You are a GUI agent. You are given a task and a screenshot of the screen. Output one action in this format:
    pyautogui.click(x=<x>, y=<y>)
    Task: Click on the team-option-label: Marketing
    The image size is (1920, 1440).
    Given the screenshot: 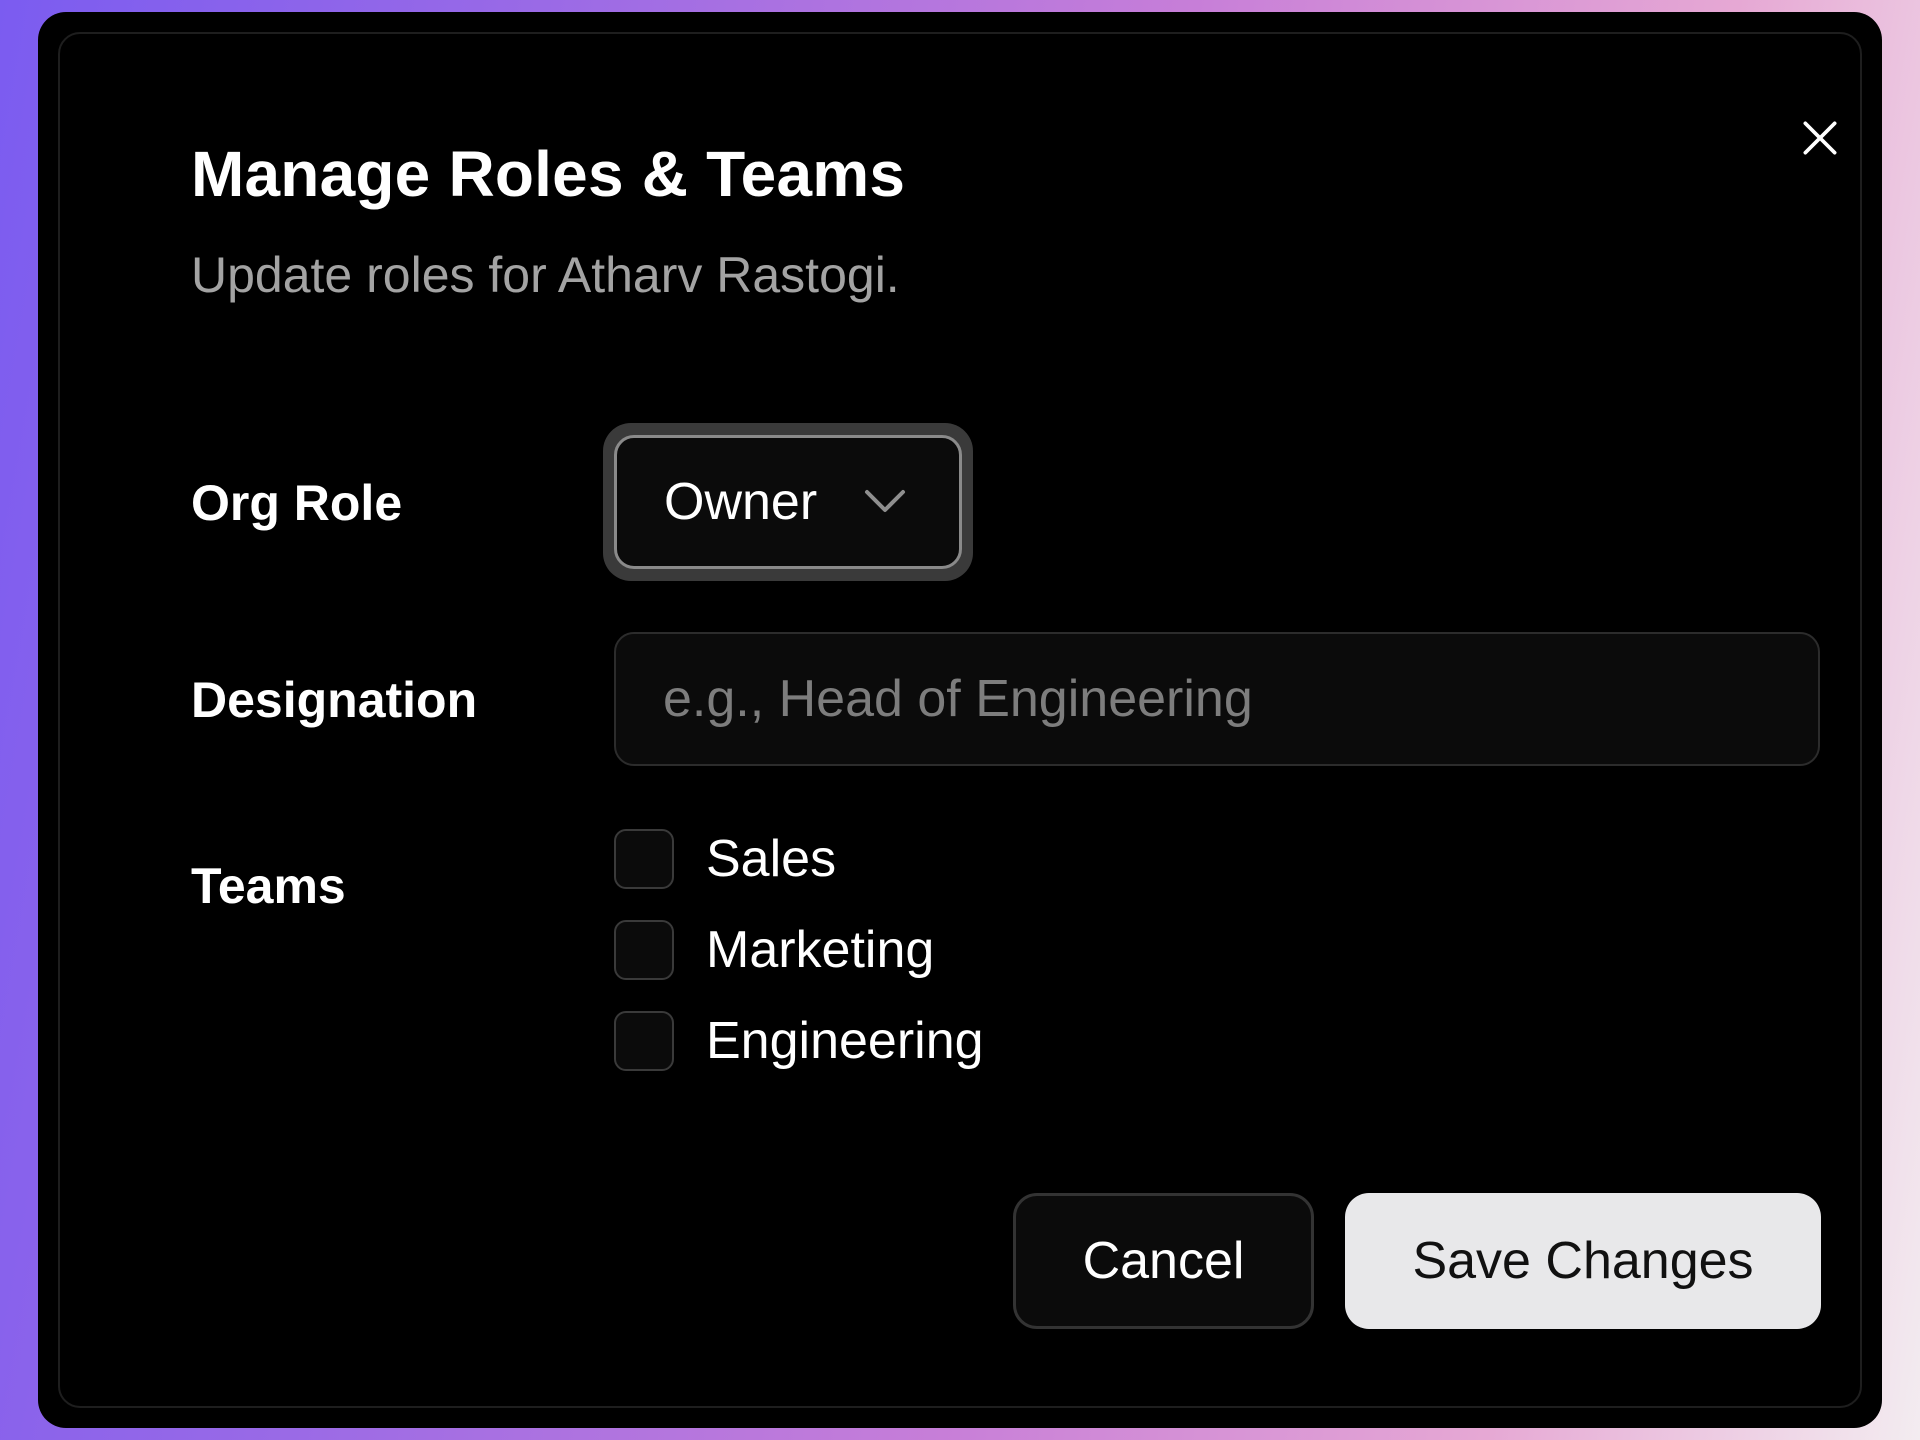 What is the action you would take?
    pyautogui.click(x=820, y=950)
    